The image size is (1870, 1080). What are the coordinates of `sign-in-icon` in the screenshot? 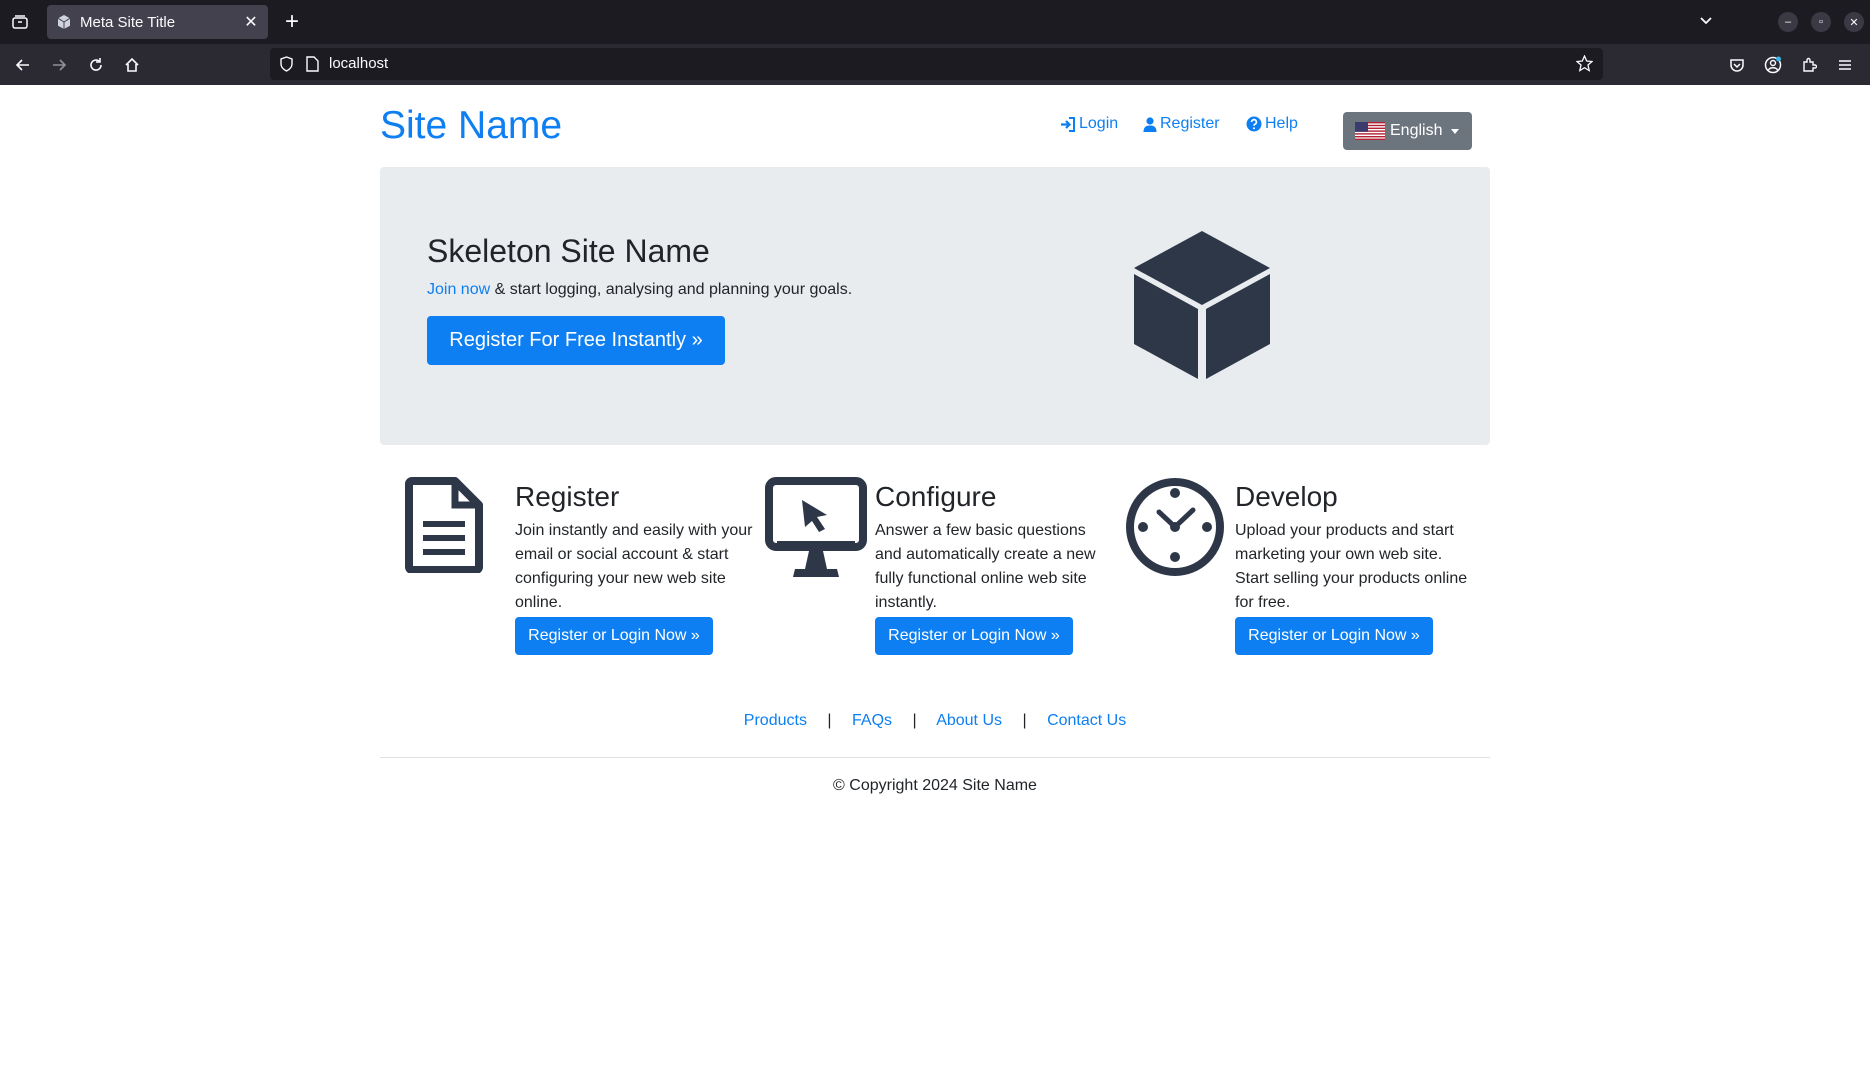 It's located at (1068, 124).